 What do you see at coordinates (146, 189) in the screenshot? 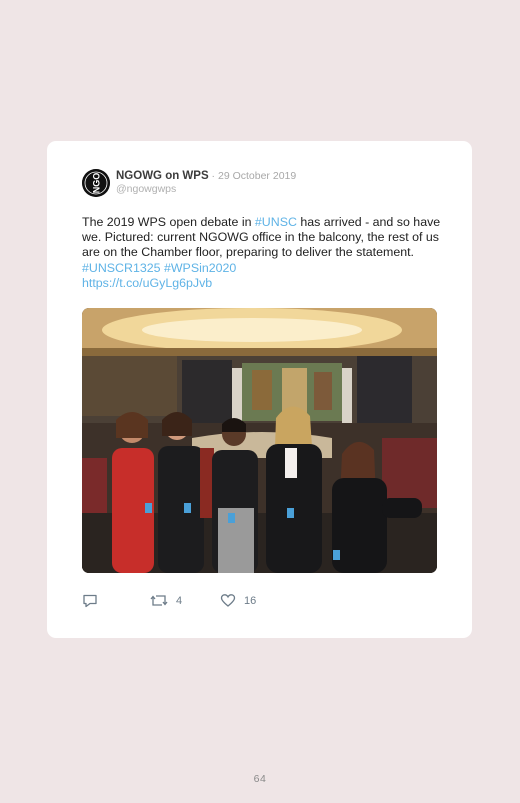
I see `author-handle: @ngowgwps` at bounding box center [146, 189].